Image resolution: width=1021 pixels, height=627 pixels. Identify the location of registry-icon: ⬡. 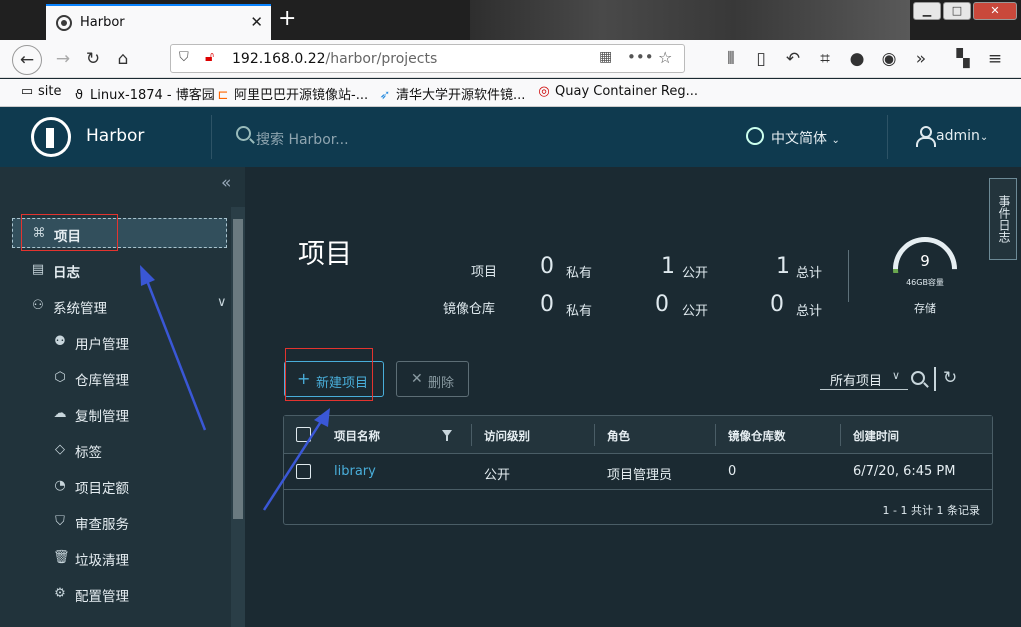
(60, 377).